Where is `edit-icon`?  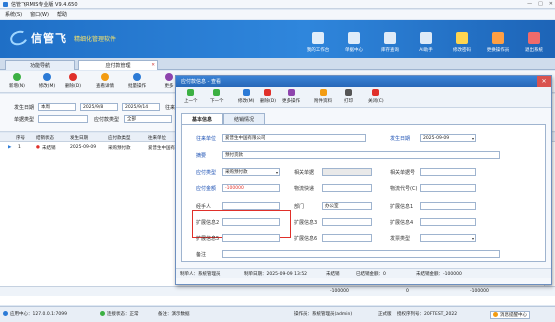 edit-icon is located at coordinates (47, 77).